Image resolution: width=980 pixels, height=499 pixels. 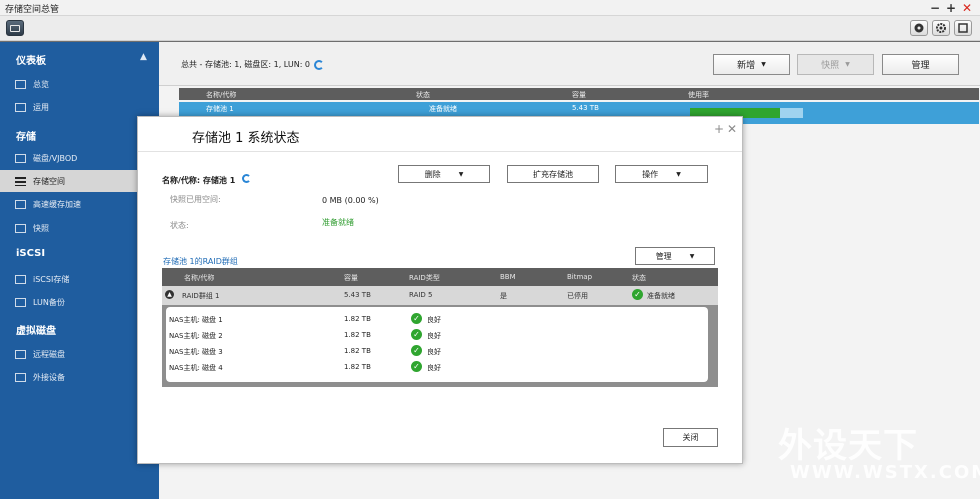 I want to click on sidebar-item-overview: 总览, so click(x=79, y=84).